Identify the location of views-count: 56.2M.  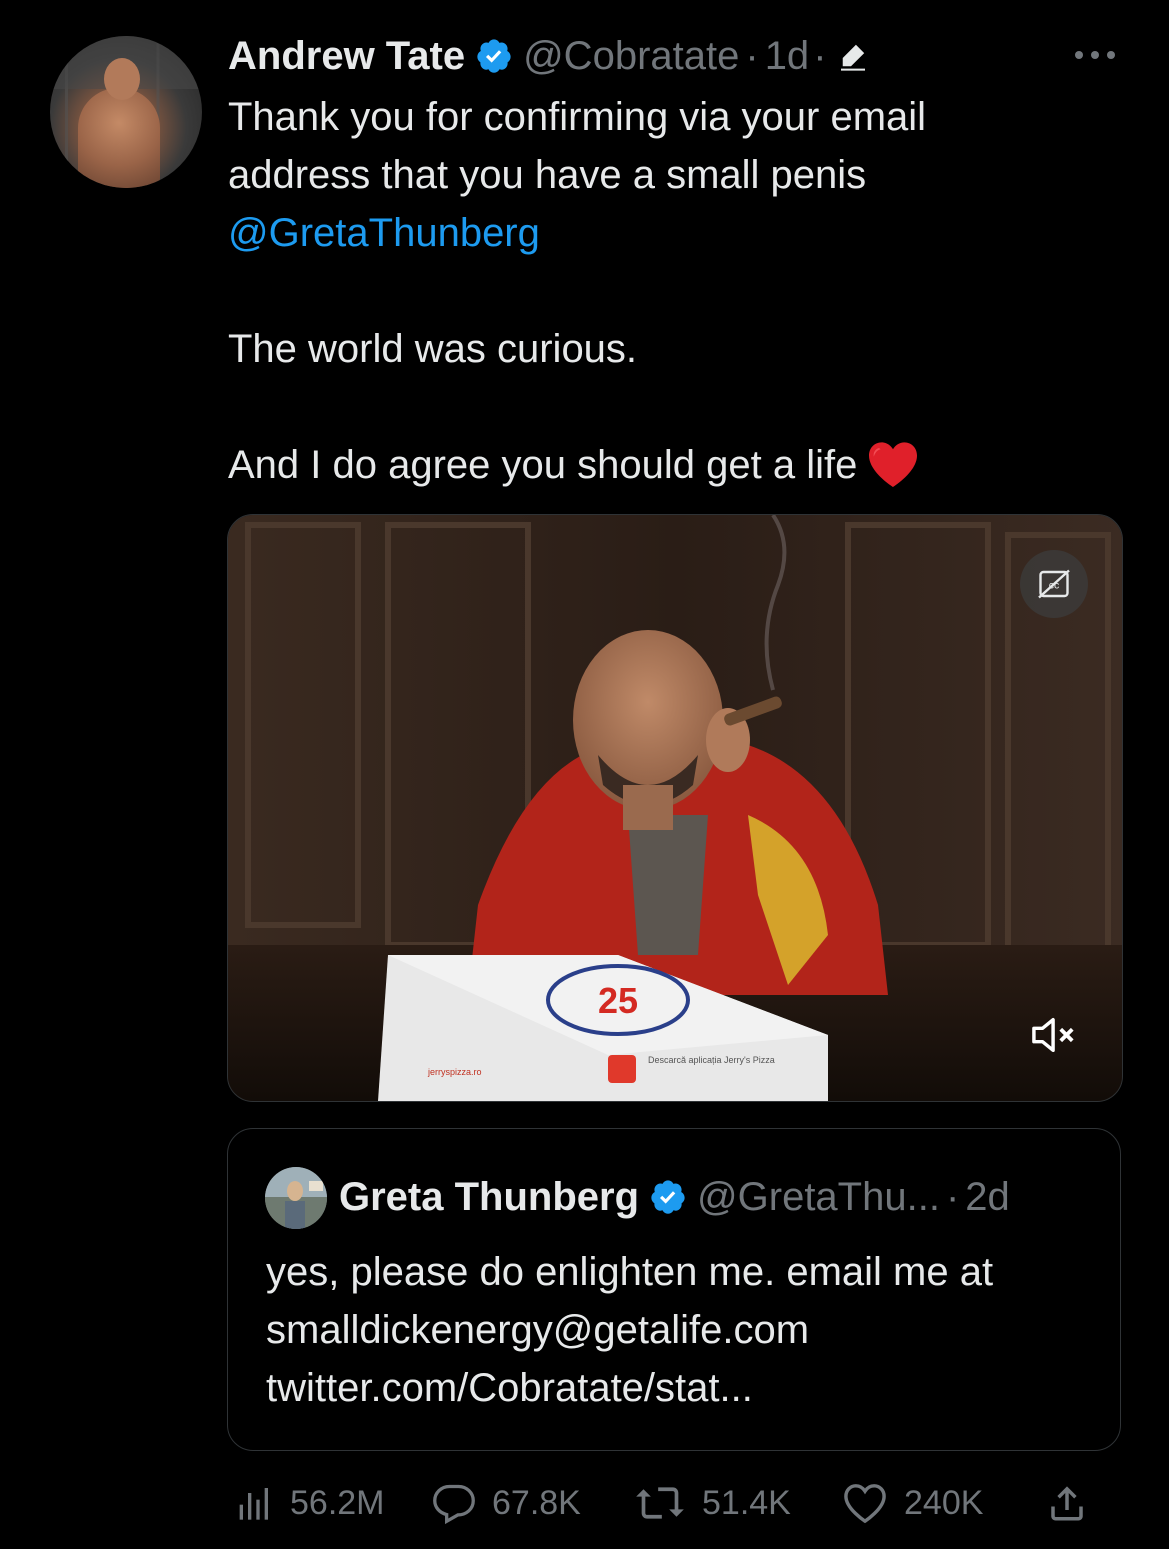
(337, 1502).